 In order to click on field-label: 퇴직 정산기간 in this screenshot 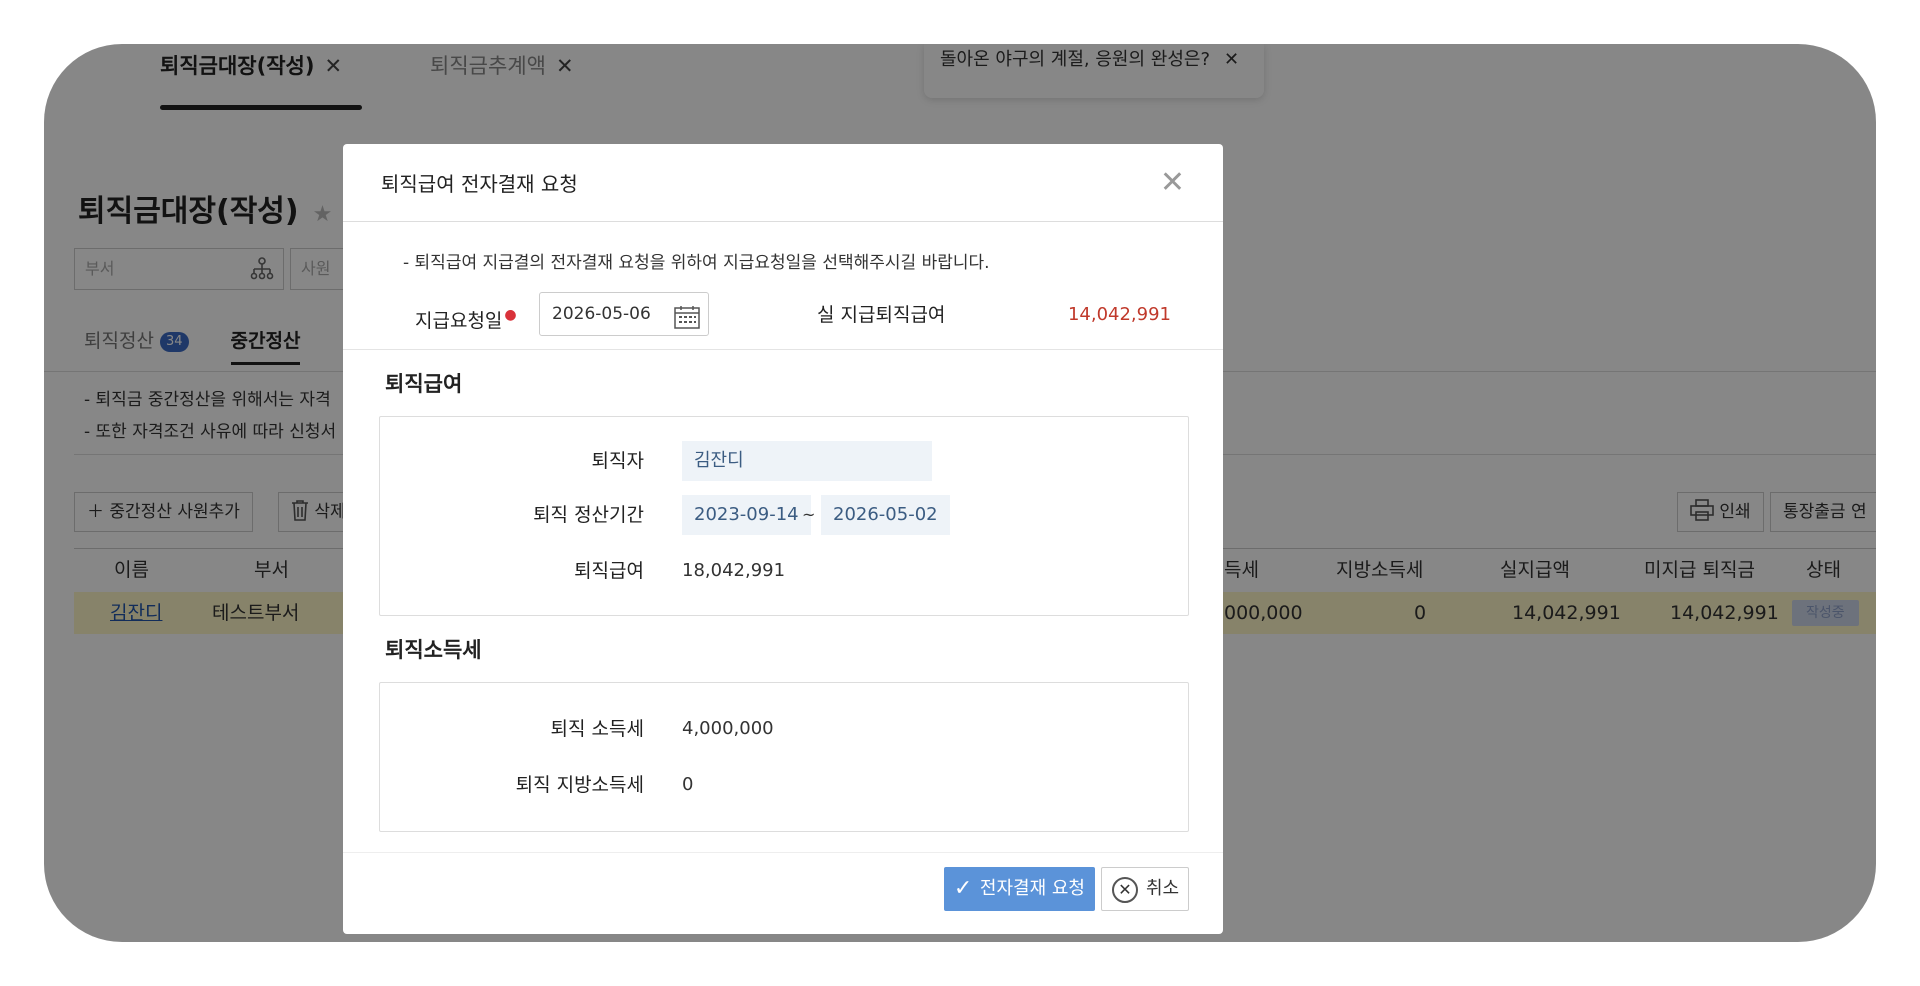, I will do `click(588, 515)`.